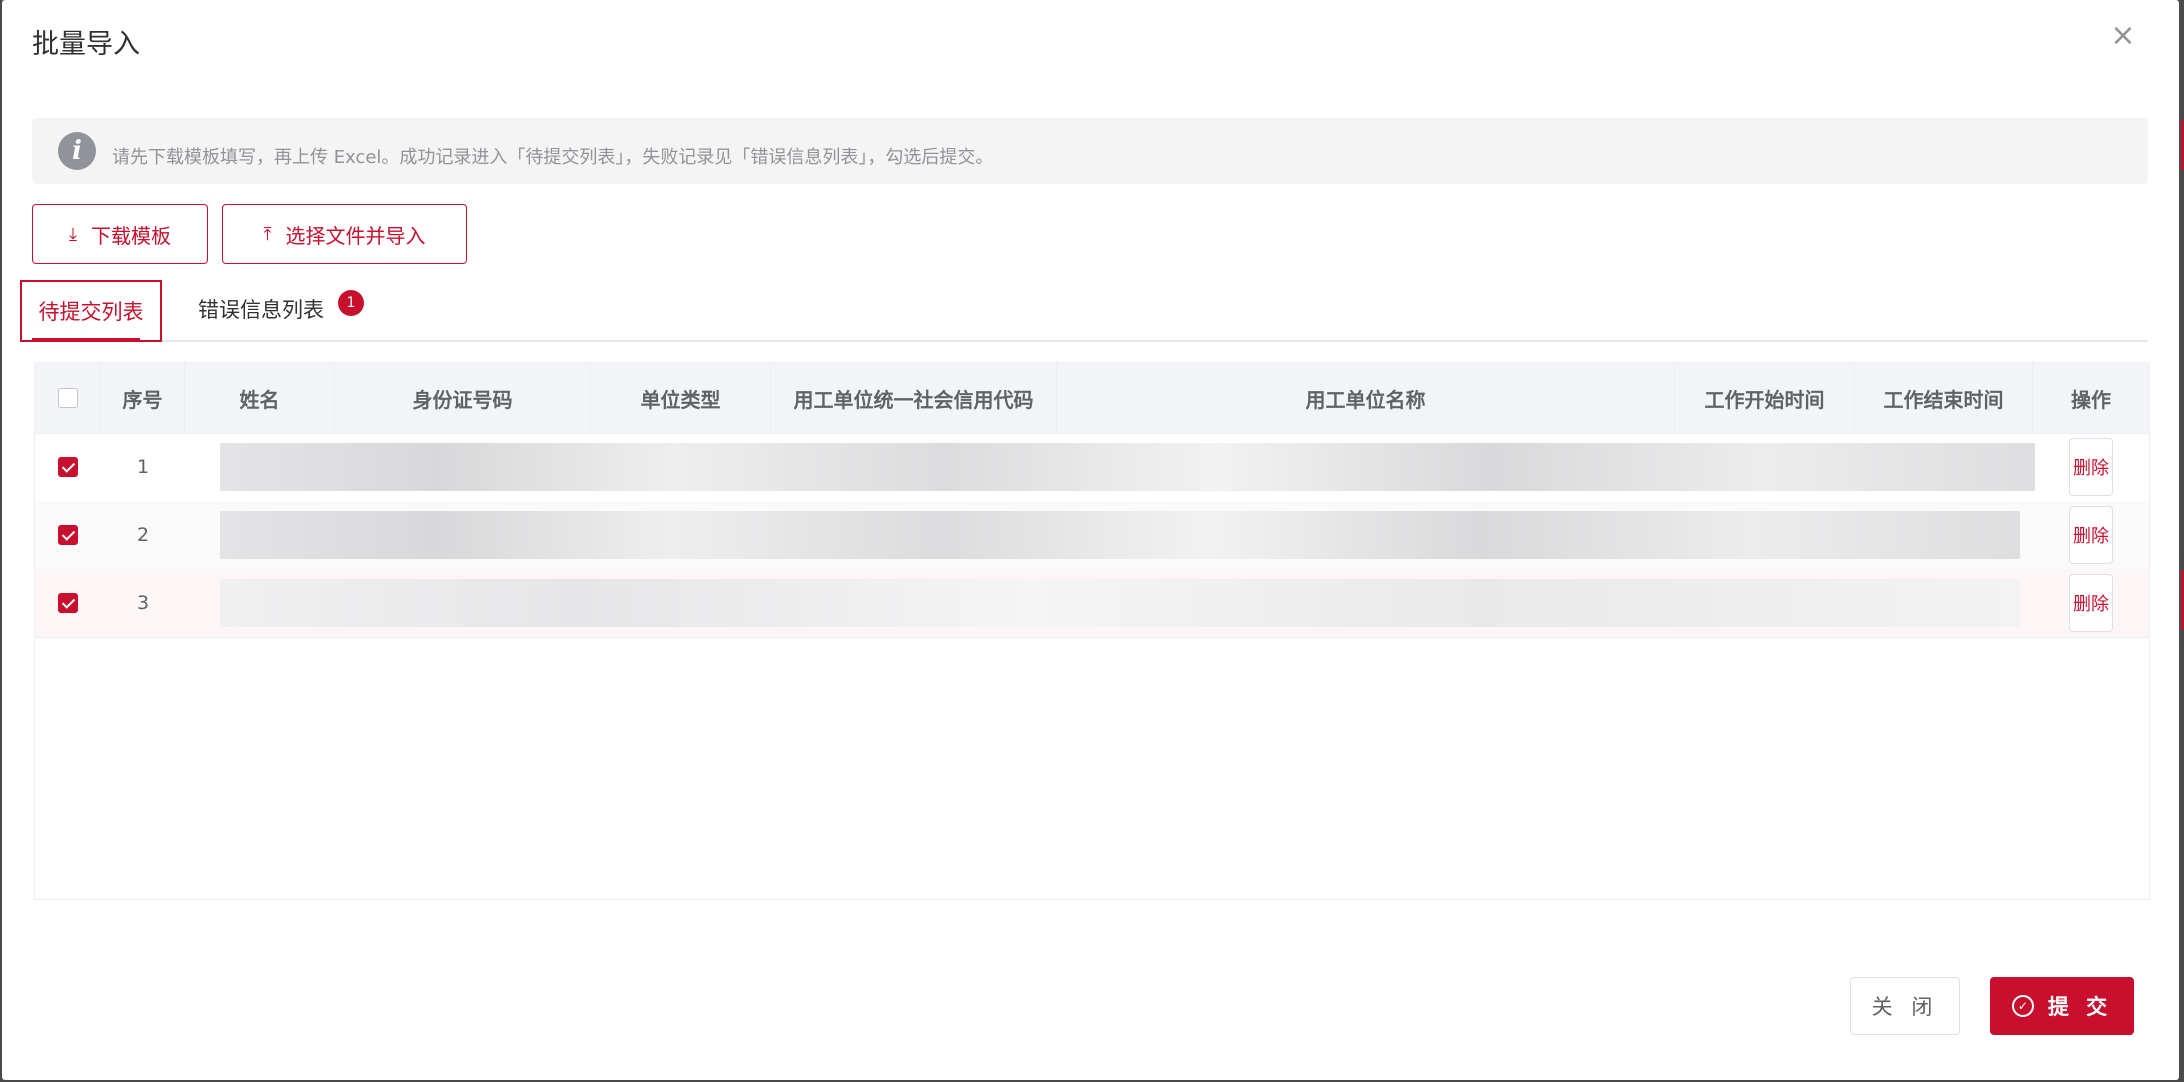 The width and height of the screenshot is (2184, 1082). What do you see at coordinates (355, 235) in the screenshot?
I see `select-file-import-label: 选择文件并导入` at bounding box center [355, 235].